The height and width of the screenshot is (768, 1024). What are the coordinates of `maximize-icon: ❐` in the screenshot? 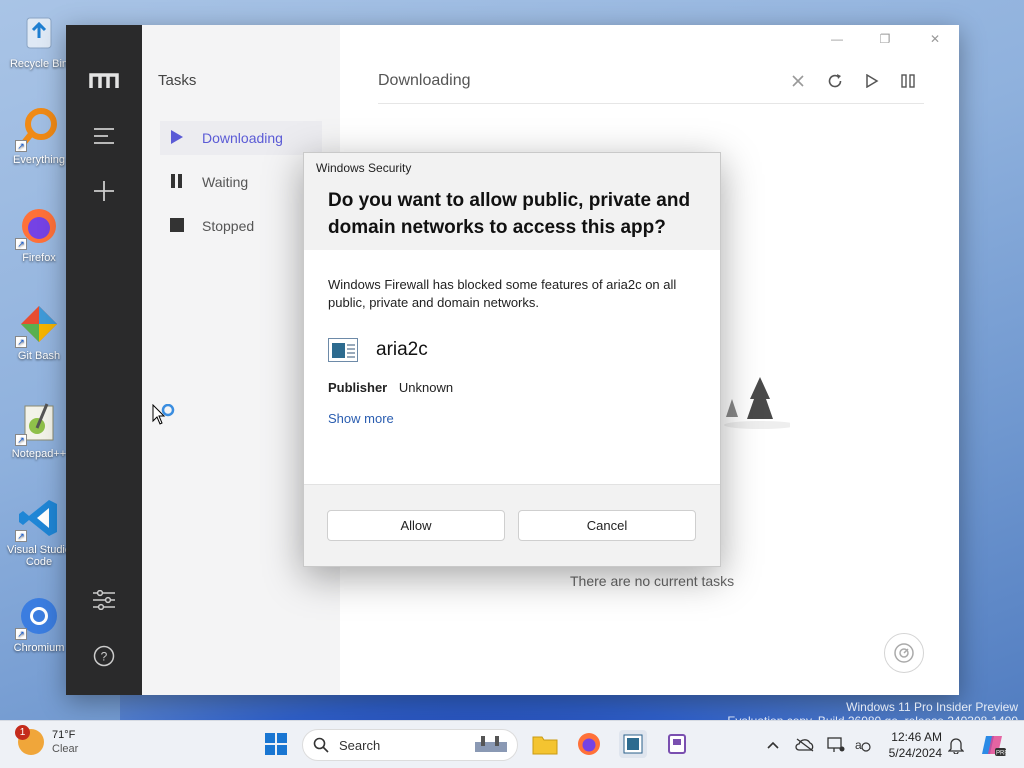 It's located at (885, 39).